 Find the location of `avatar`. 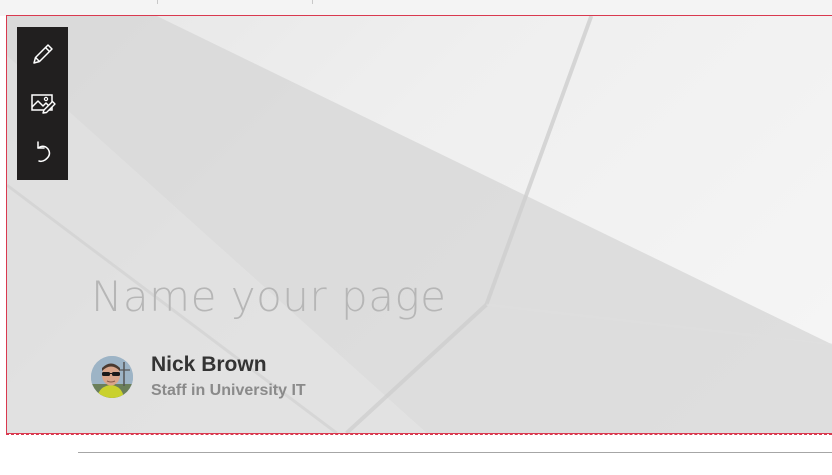

avatar is located at coordinates (112, 377).